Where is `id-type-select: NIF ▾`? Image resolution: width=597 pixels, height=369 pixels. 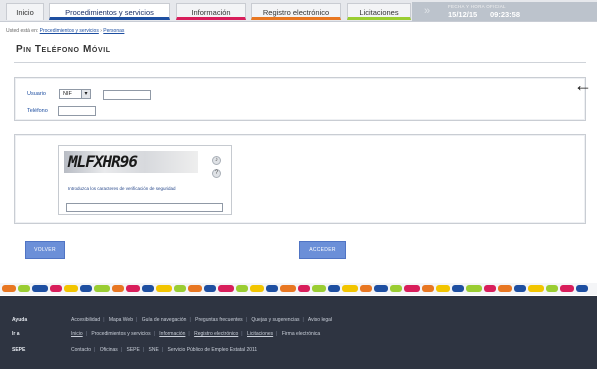
id-type-select: NIF ▾ is located at coordinates (75, 94).